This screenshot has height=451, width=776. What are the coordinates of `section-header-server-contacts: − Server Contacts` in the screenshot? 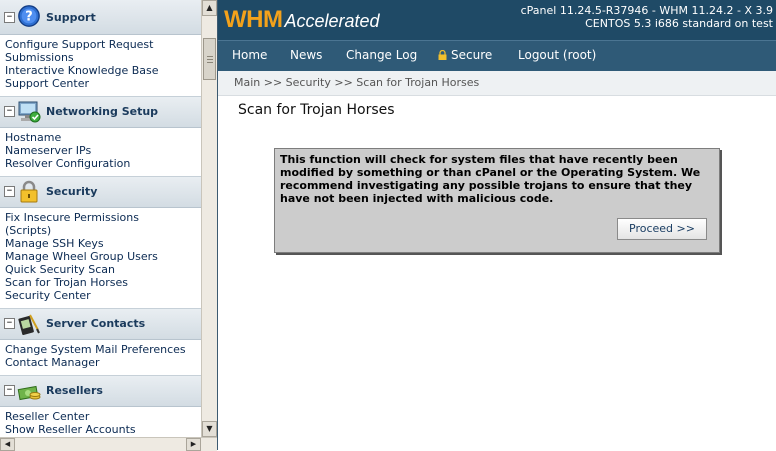 It's located at (100, 324).